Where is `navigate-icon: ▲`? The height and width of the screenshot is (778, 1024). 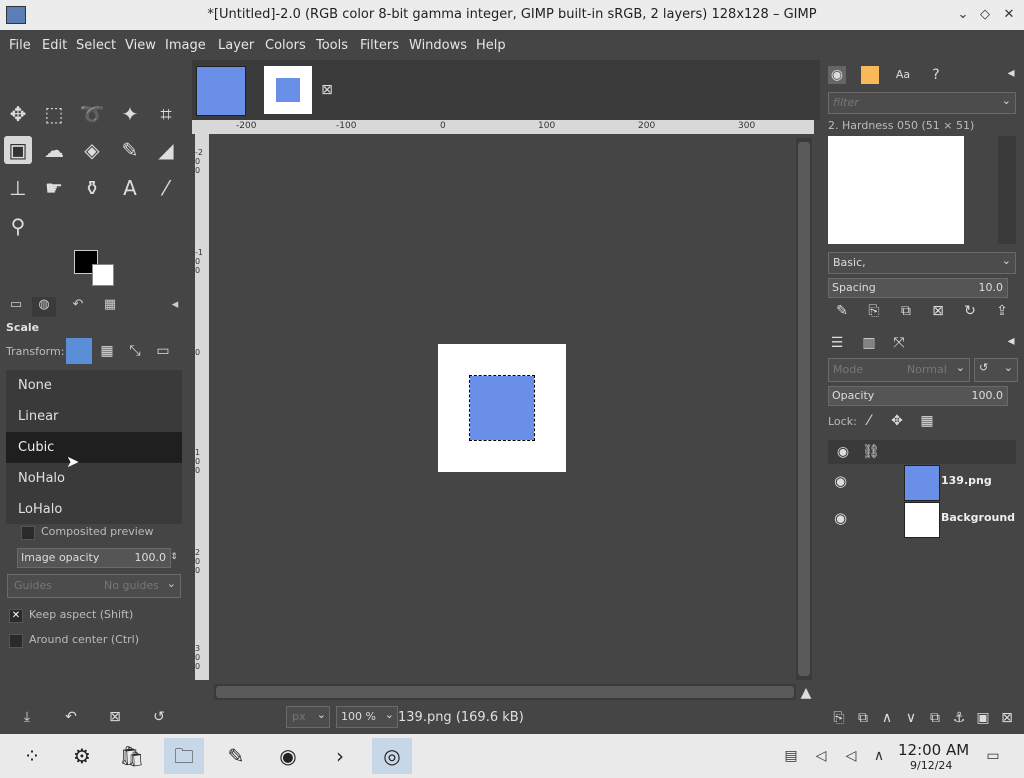 navigate-icon: ▲ is located at coordinates (806, 693).